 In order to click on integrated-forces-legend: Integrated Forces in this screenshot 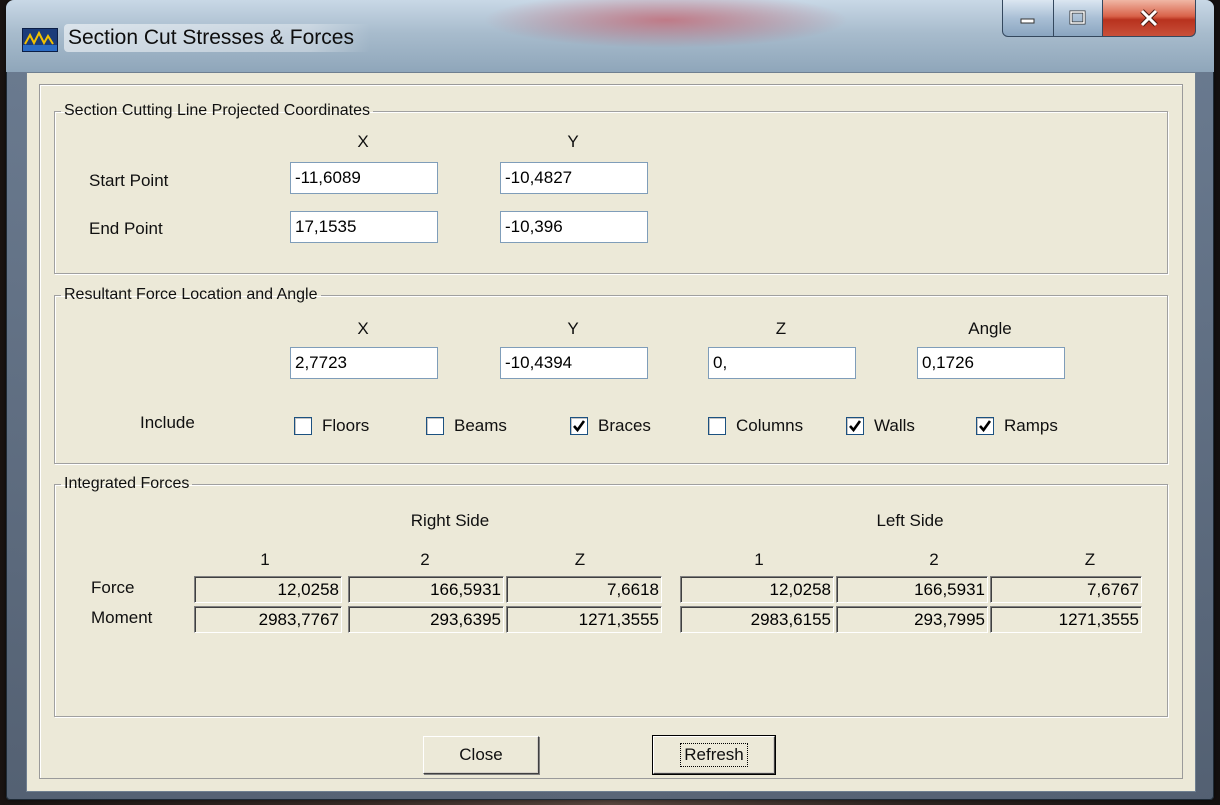, I will do `click(127, 483)`.